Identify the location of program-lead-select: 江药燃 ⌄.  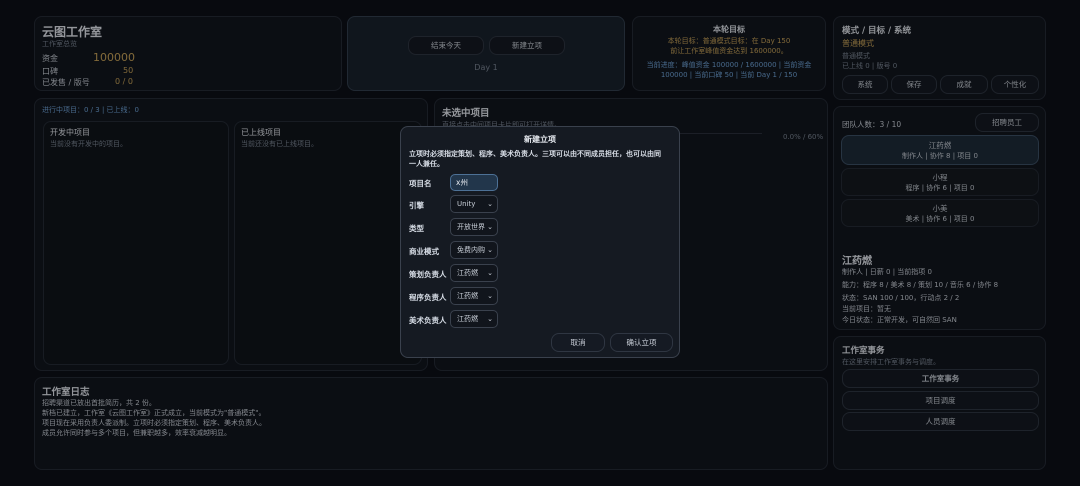
(474, 296).